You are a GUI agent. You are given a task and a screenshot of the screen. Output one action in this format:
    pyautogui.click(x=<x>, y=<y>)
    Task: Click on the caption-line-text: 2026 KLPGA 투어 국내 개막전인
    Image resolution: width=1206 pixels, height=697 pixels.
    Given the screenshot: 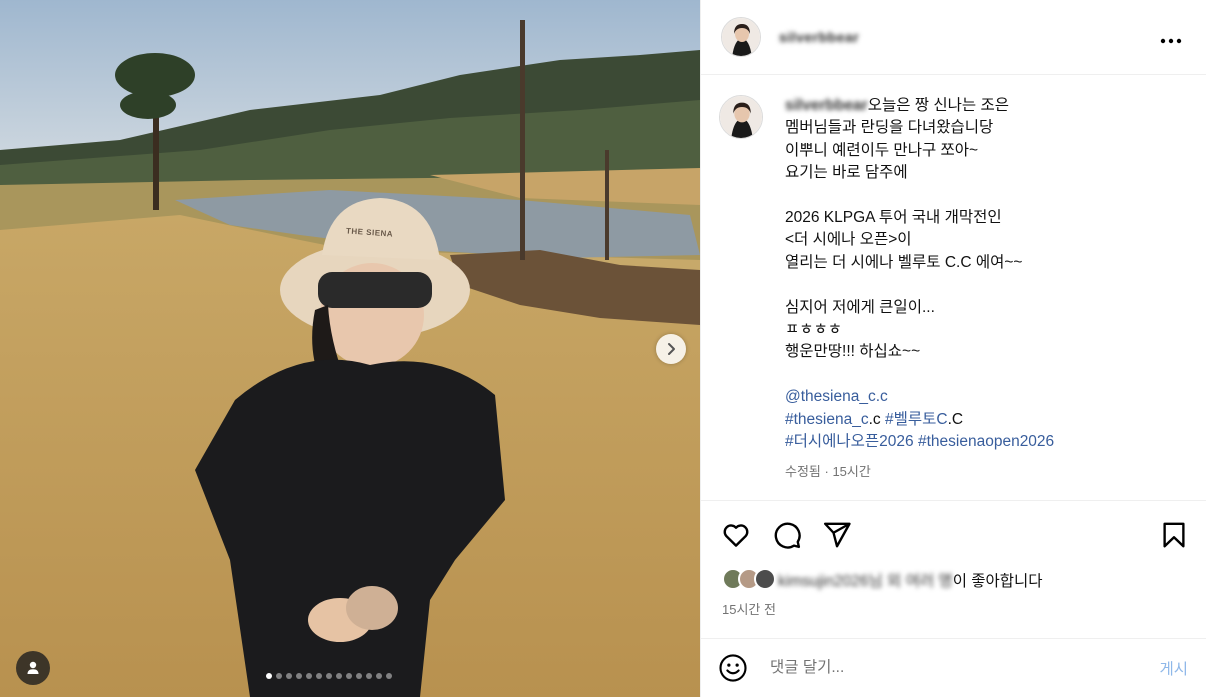 What is the action you would take?
    pyautogui.click(x=893, y=218)
    